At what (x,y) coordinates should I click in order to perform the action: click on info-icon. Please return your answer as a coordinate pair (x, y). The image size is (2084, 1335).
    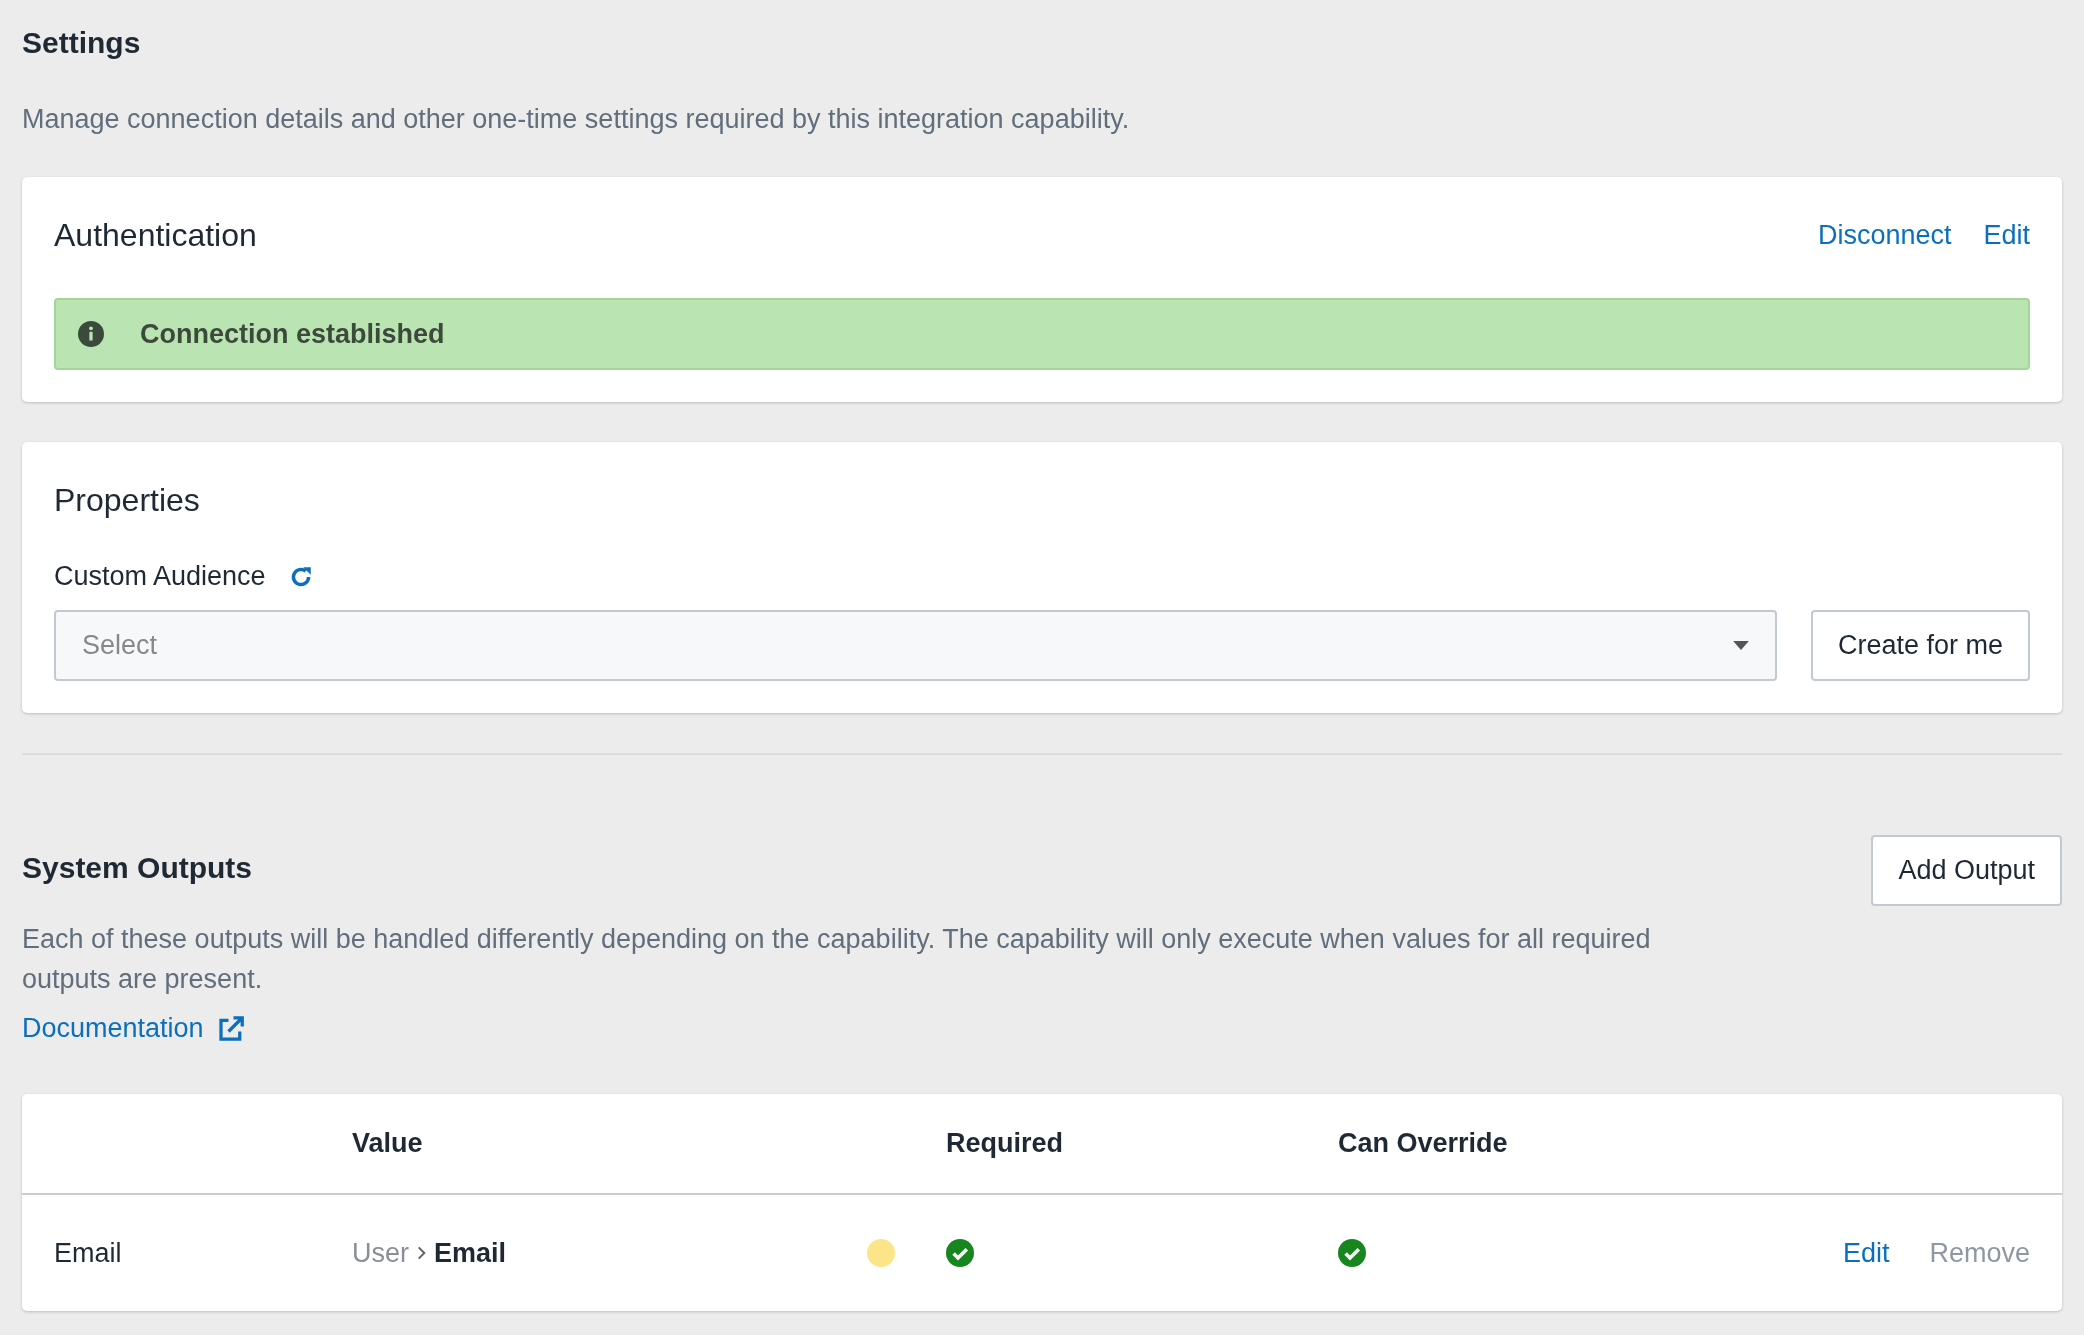
    Looking at the image, I should click on (91, 334).